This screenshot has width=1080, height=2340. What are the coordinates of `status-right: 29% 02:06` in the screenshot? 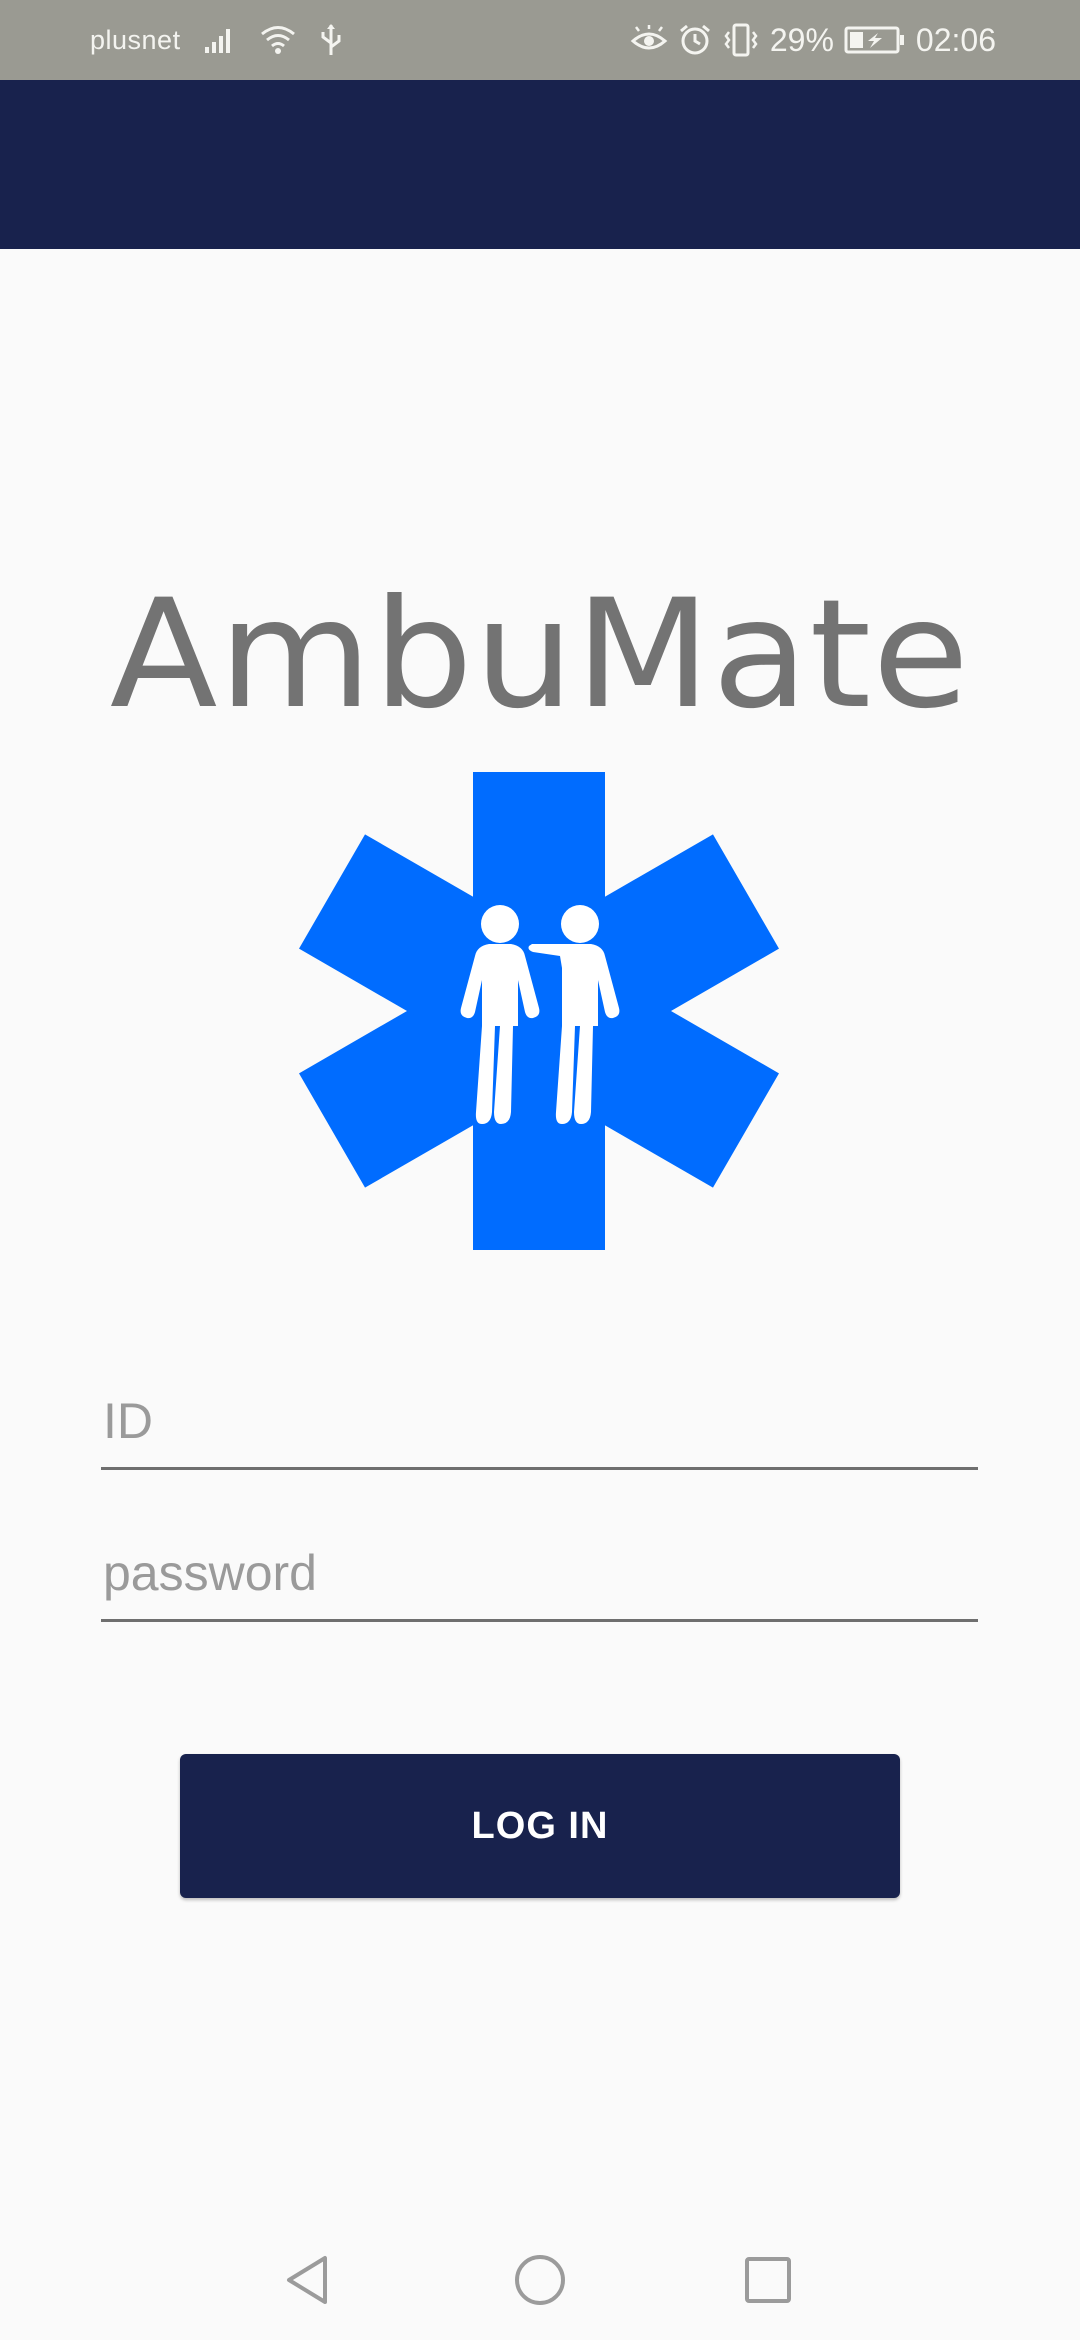 It's located at (813, 40).